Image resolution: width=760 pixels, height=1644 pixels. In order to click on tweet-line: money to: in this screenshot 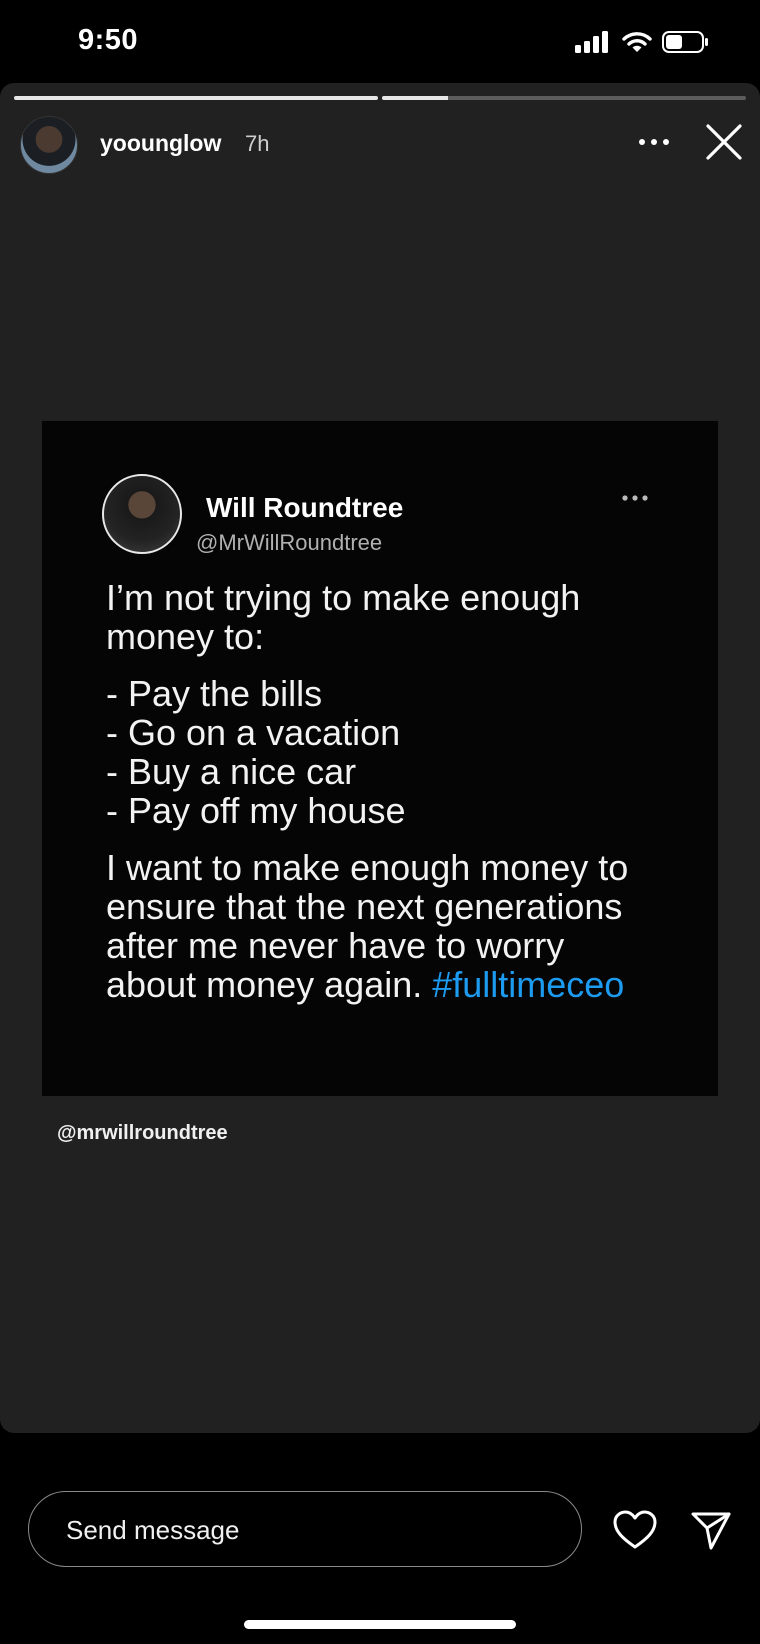, I will do `click(185, 636)`.